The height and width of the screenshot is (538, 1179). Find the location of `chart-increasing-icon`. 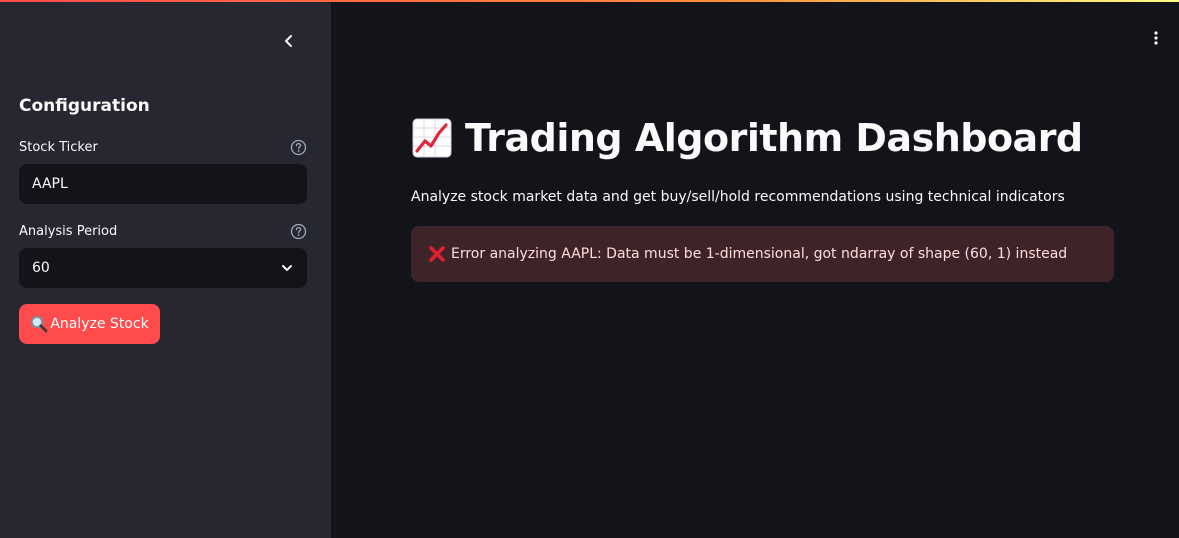

chart-increasing-icon is located at coordinates (432, 138).